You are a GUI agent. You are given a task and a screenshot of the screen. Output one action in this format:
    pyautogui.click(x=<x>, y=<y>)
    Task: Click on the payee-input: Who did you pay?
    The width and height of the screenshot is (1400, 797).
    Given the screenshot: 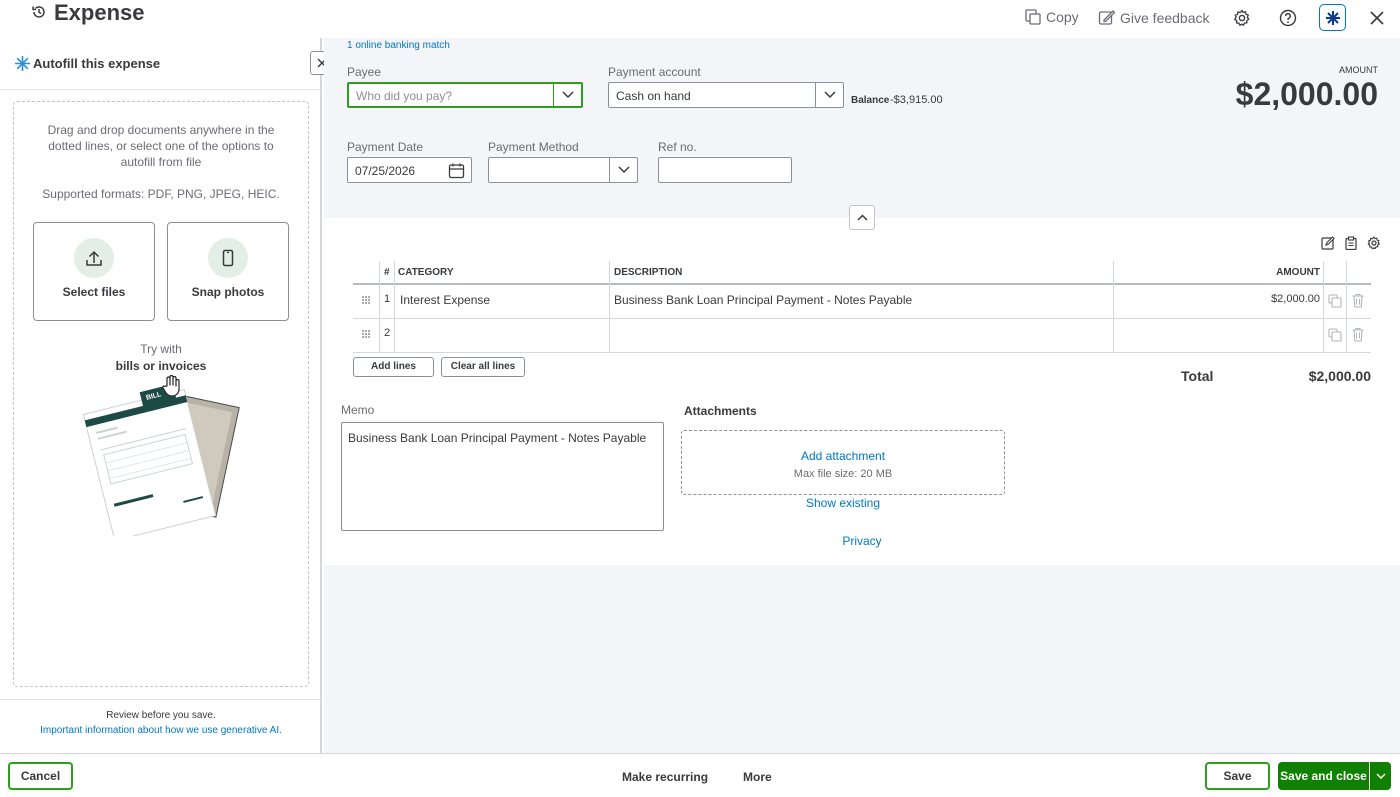 What is the action you would take?
    pyautogui.click(x=465, y=95)
    